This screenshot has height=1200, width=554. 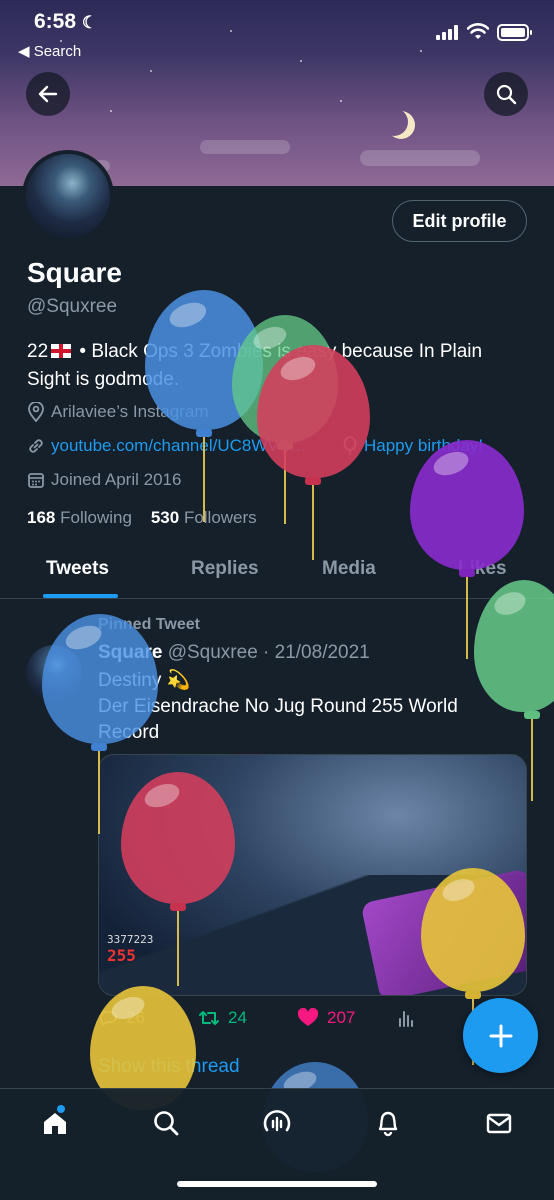 What do you see at coordinates (61, 1109) in the screenshot?
I see `notification-dot` at bounding box center [61, 1109].